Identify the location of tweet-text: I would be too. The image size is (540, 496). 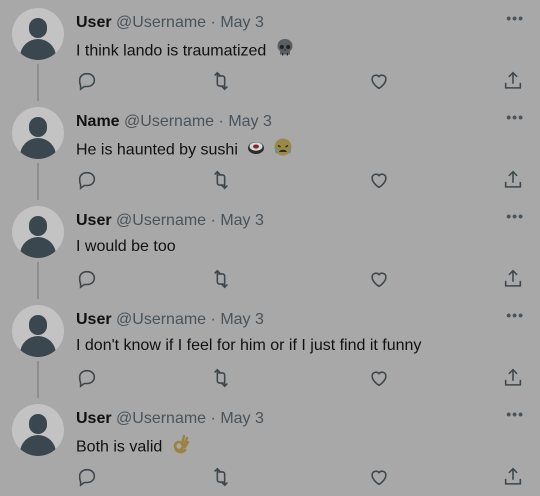
(126, 247).